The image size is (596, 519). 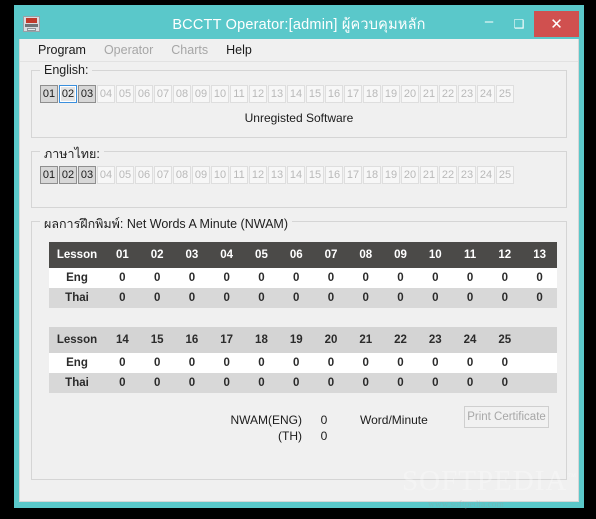 I want to click on cell-eng-24: 0, so click(x=470, y=363).